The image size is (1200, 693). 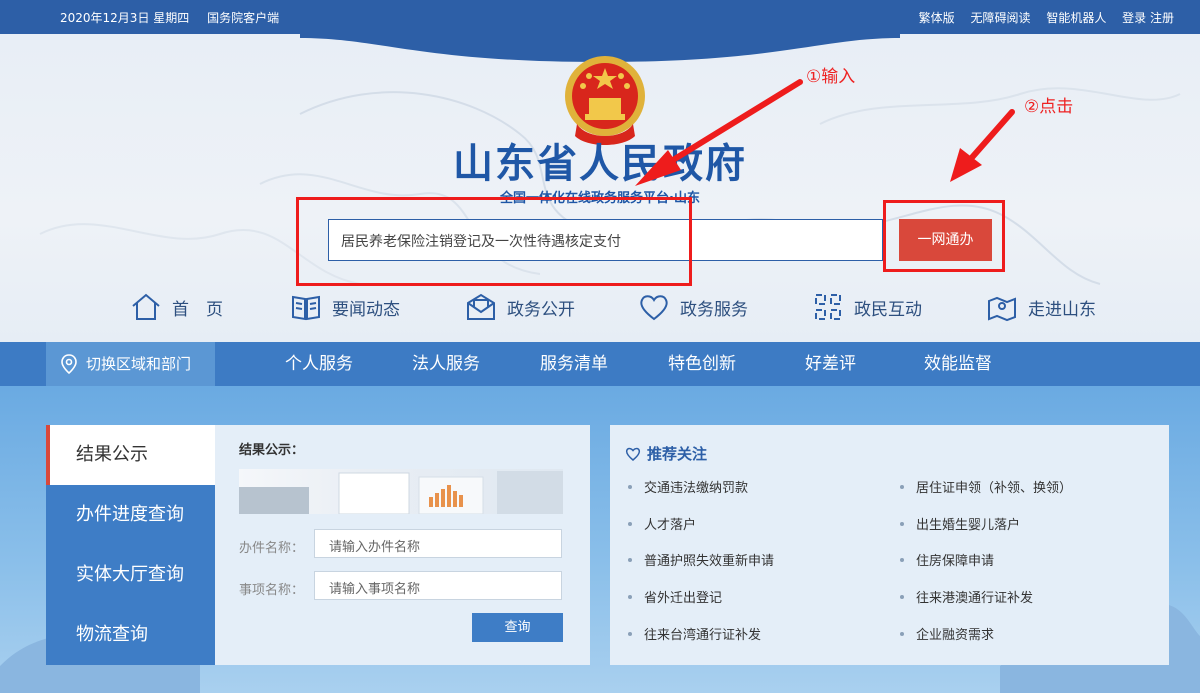 I want to click on nav-about-shandong: 走进山东, so click(x=1041, y=307).